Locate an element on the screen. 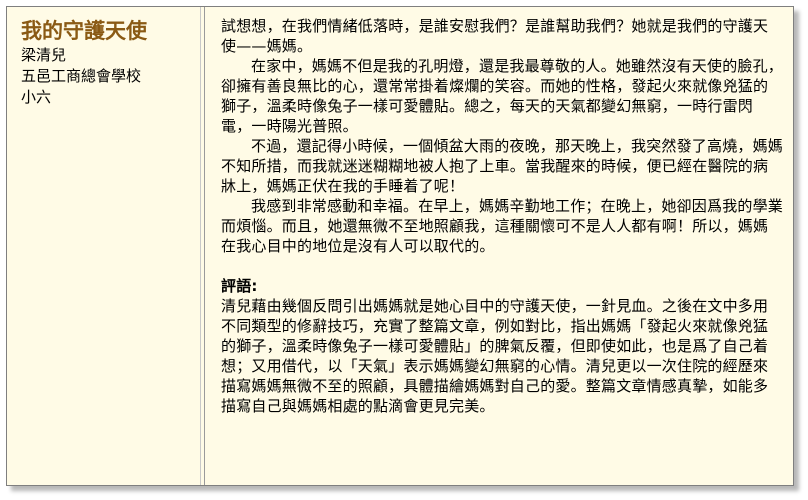 Image resolution: width=808 pixels, height=500 pixels. author-name: 梁清兒 is located at coordinates (44, 55).